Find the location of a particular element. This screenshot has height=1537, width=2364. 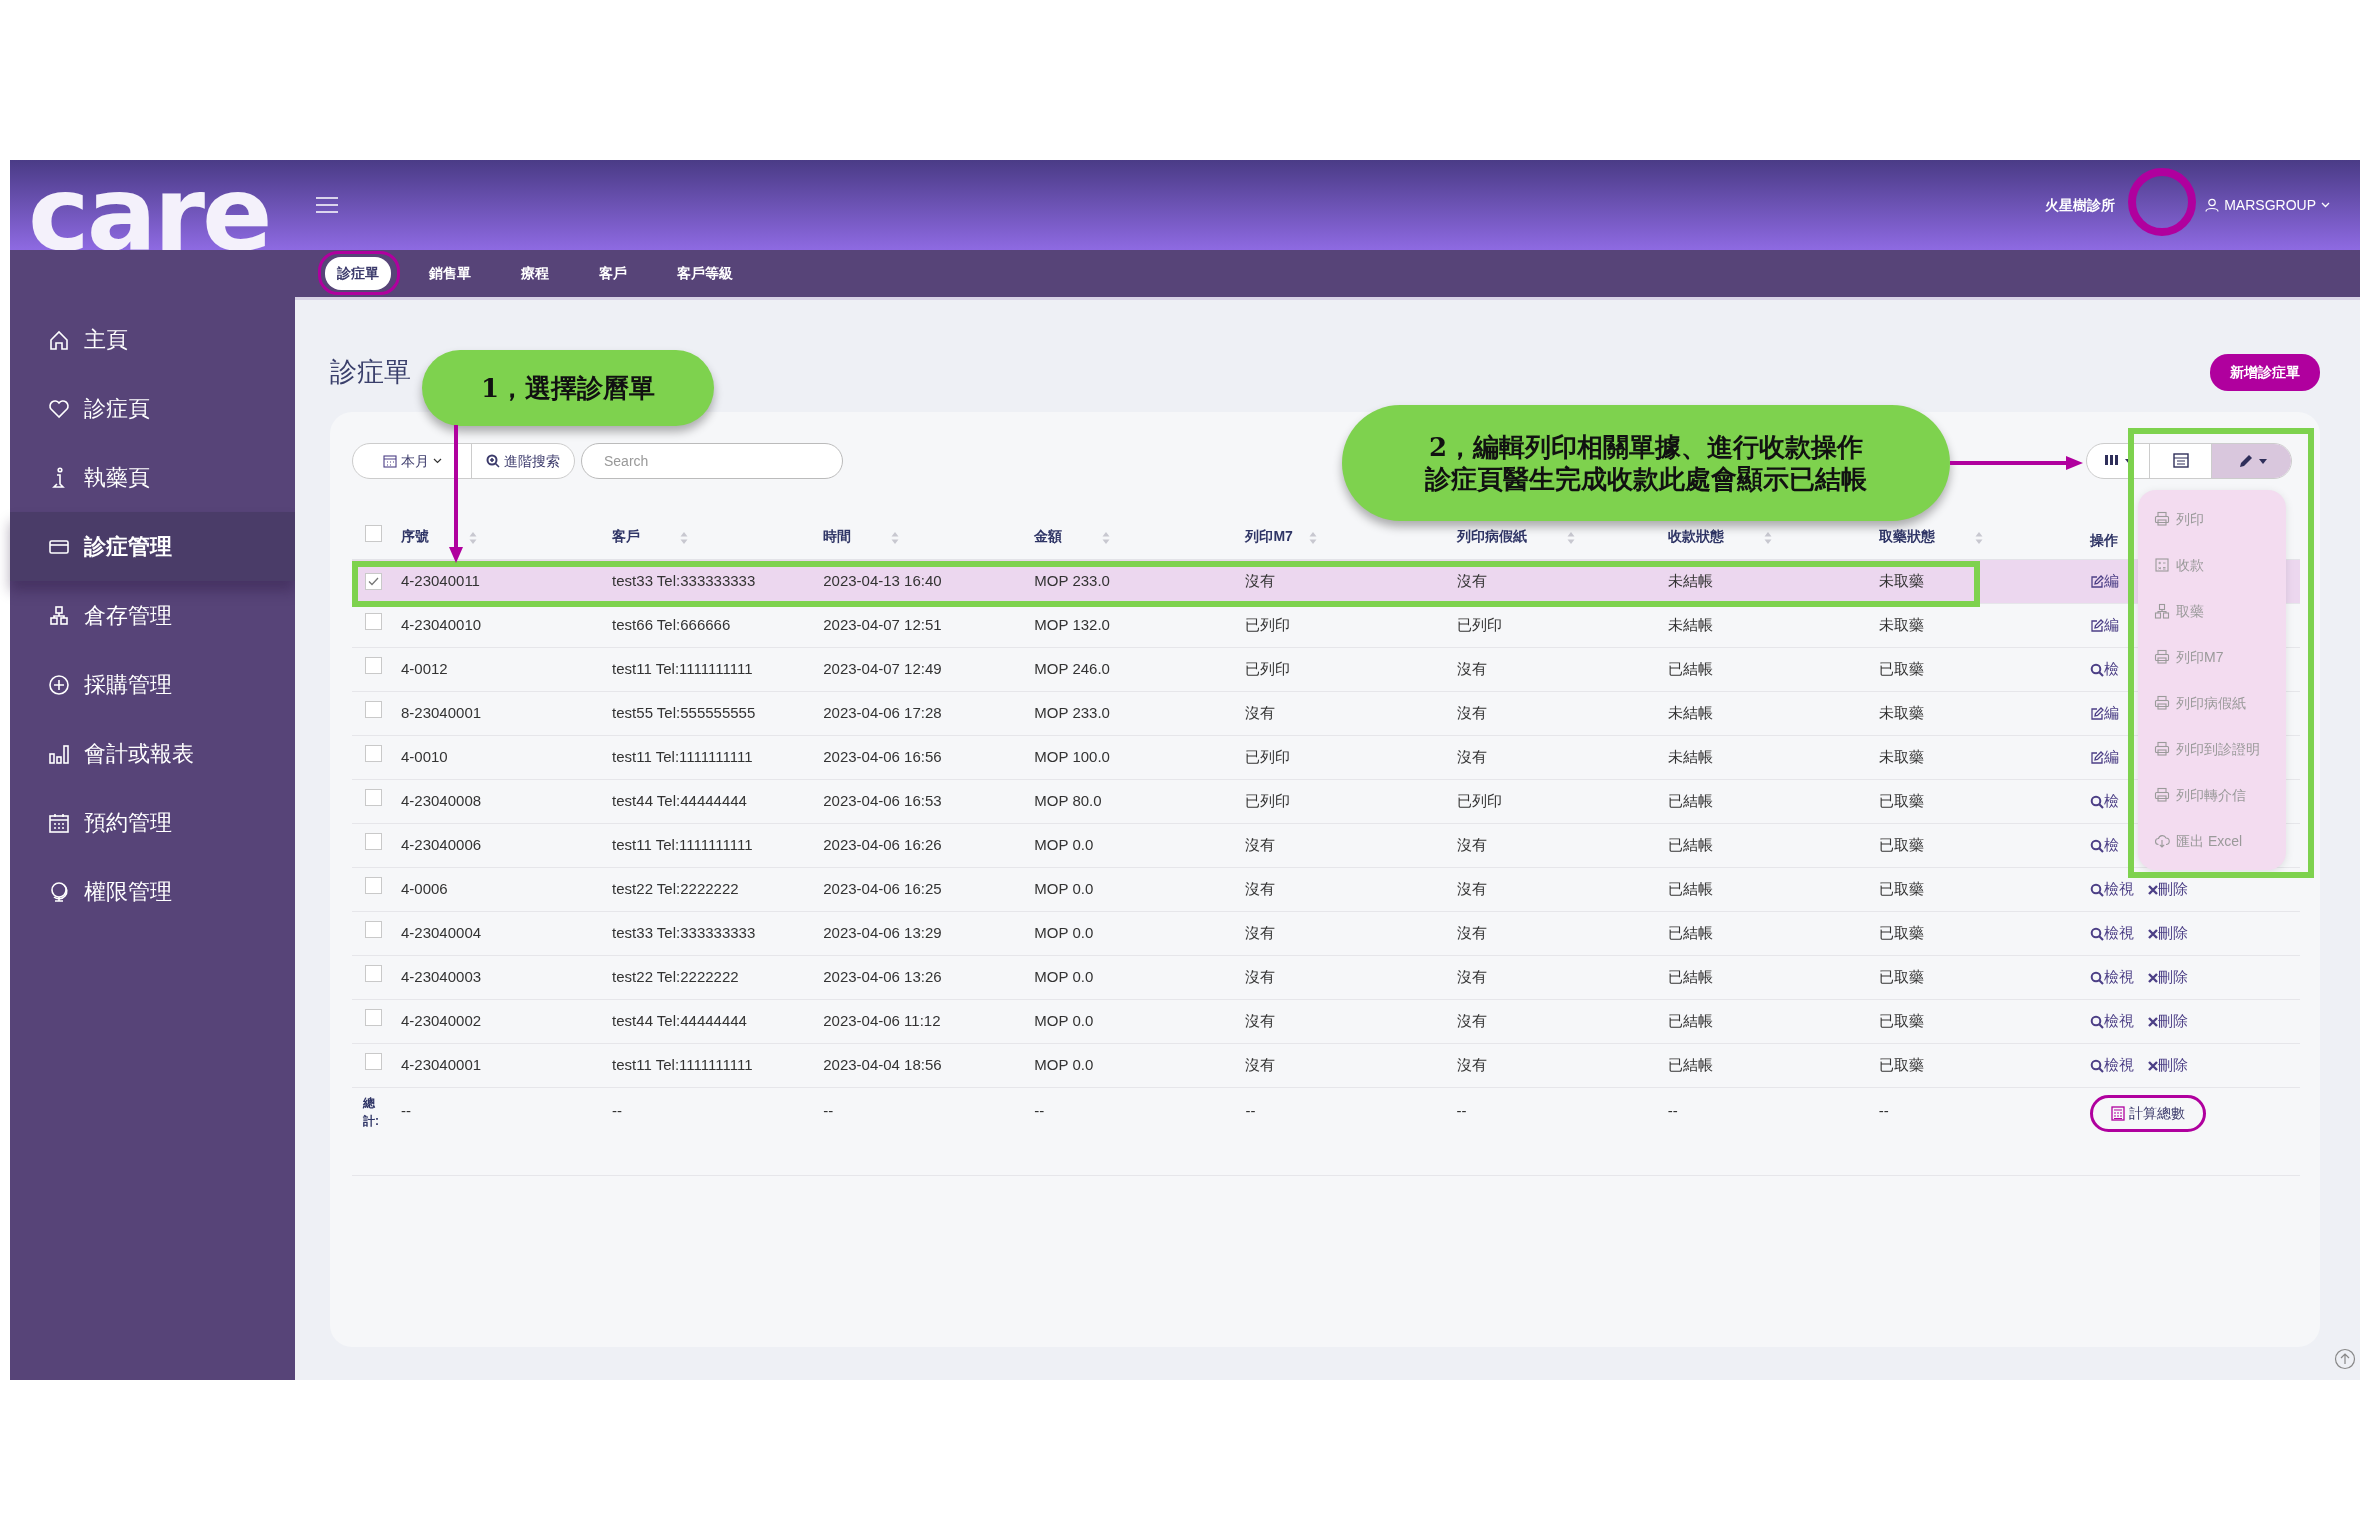

select-all-checkbox is located at coordinates (373, 534).